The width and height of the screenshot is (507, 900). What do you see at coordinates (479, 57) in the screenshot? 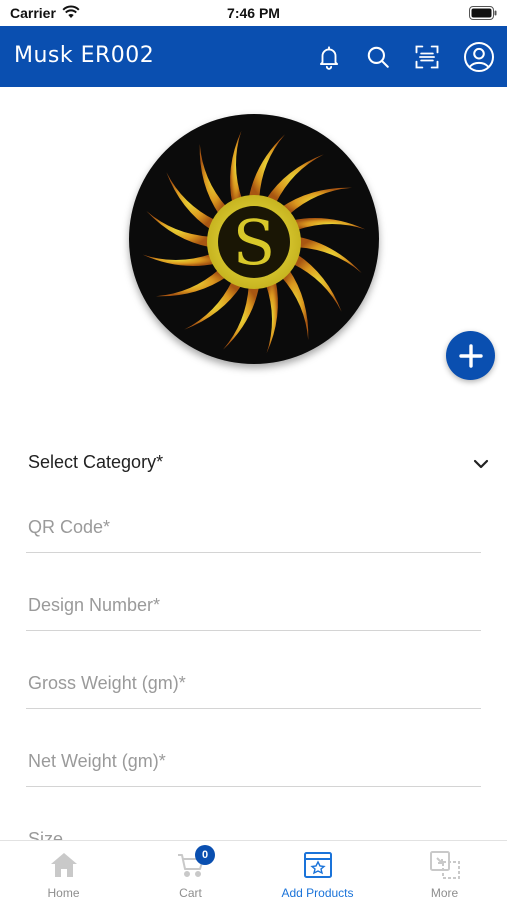
I see `profile-icon` at bounding box center [479, 57].